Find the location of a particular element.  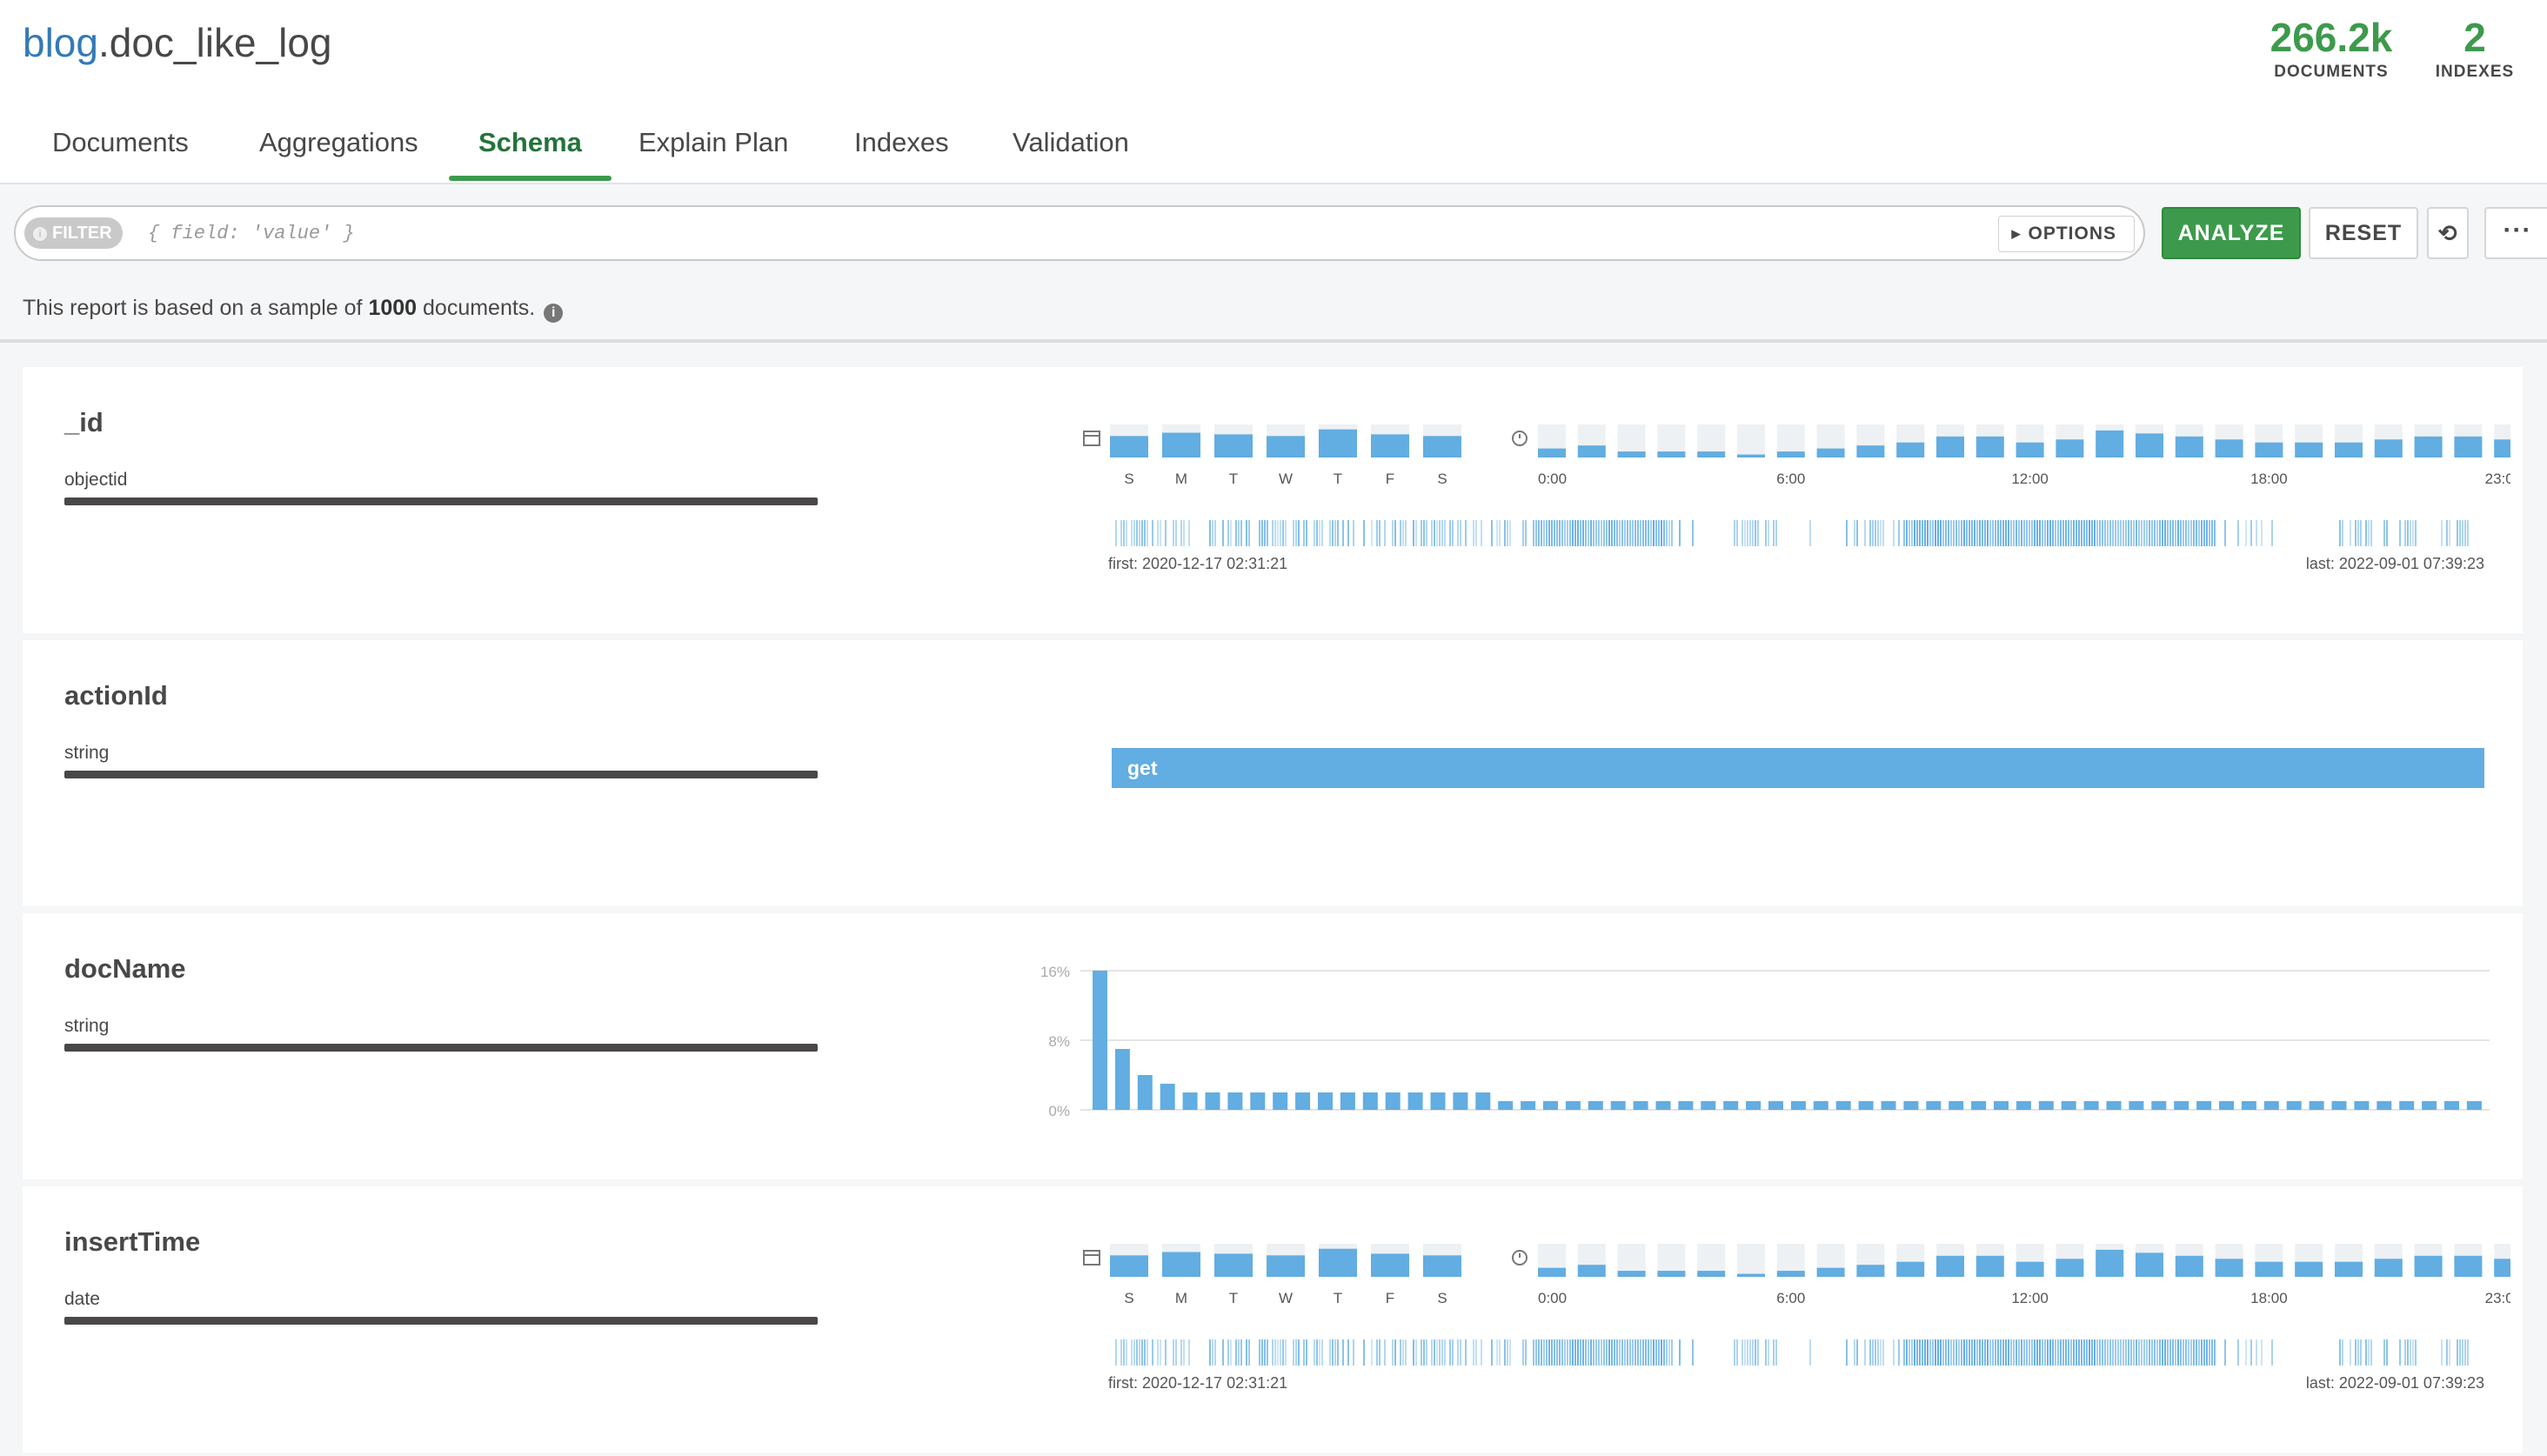

tab-documents: Documents is located at coordinates (120, 150).